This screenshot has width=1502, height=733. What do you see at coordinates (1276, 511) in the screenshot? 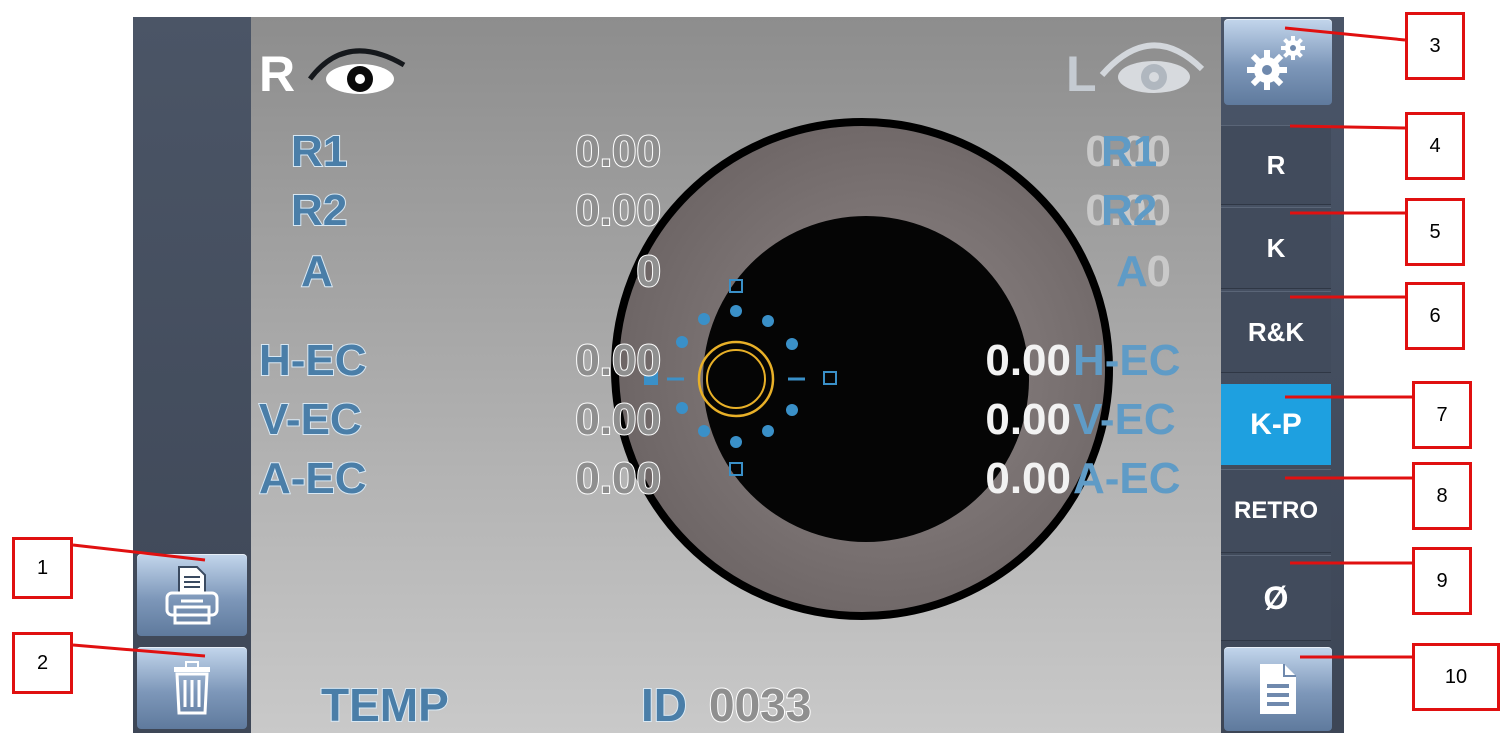
I see `mode-retro-button: RETRO` at bounding box center [1276, 511].